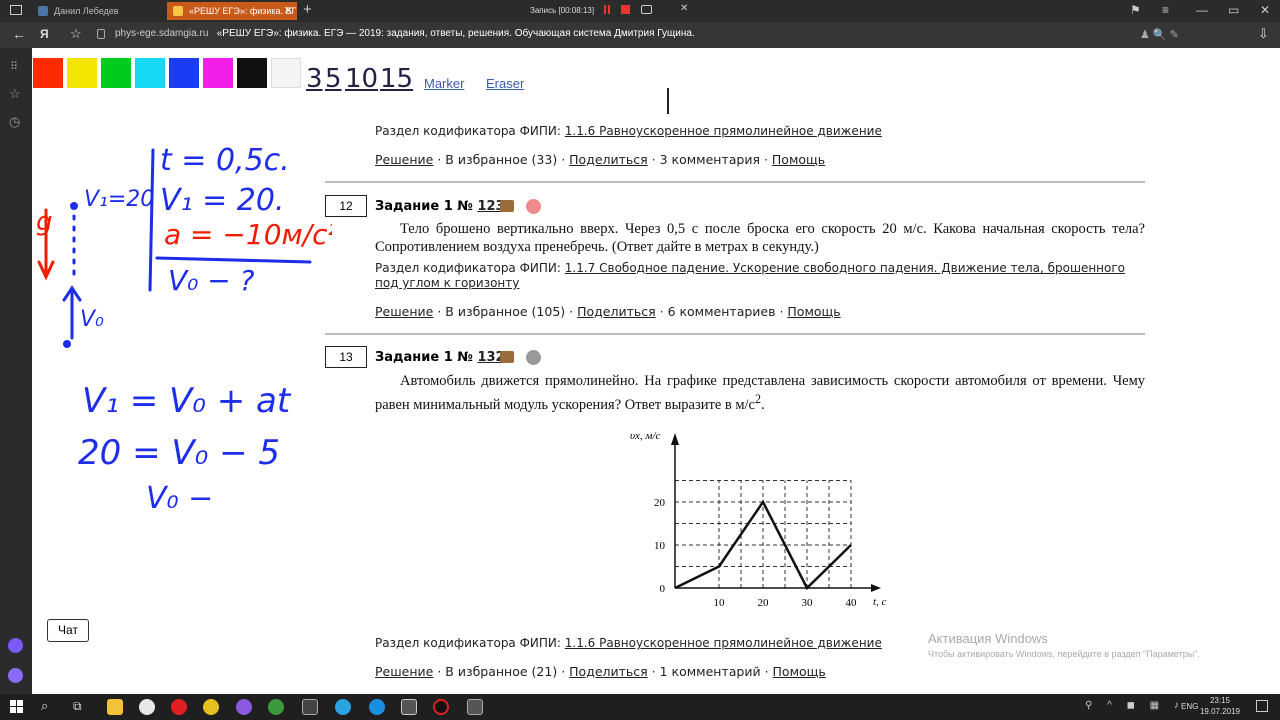 The height and width of the screenshot is (720, 1280). Describe the element at coordinates (333, 79) in the screenshot. I see `size-5-button: 5` at that location.